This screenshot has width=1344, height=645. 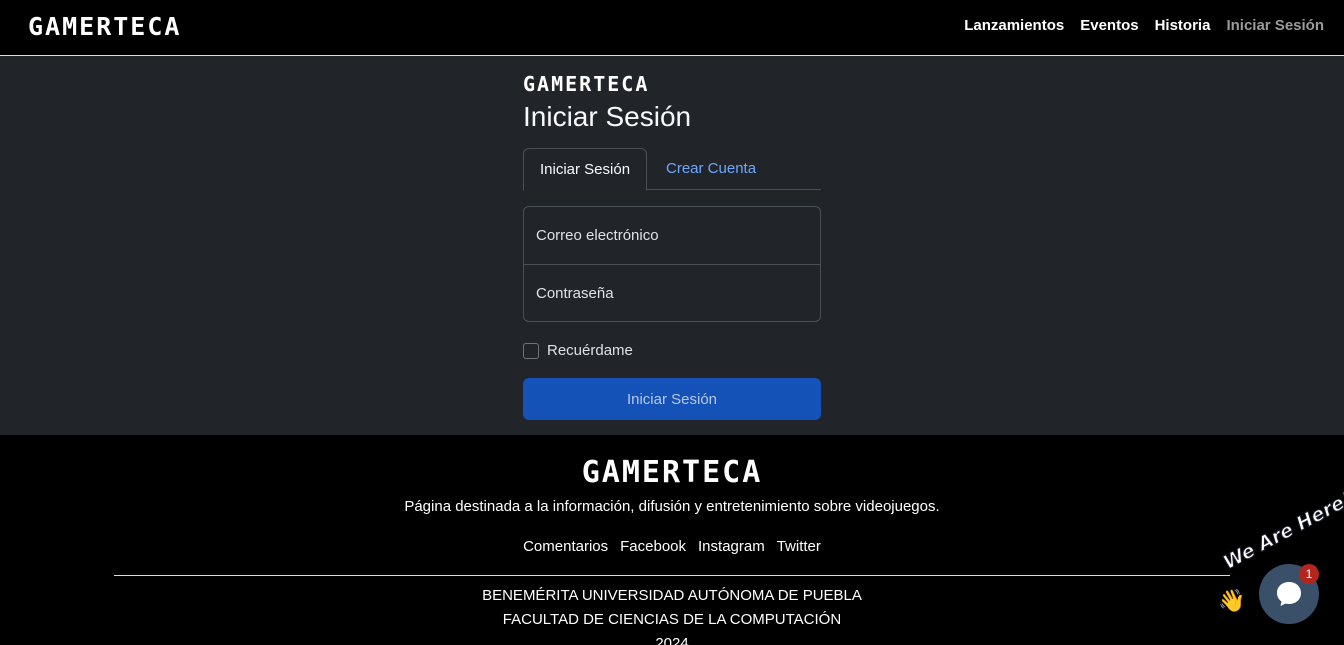 What do you see at coordinates (1289, 594) in the screenshot?
I see `chat-bubble-icon` at bounding box center [1289, 594].